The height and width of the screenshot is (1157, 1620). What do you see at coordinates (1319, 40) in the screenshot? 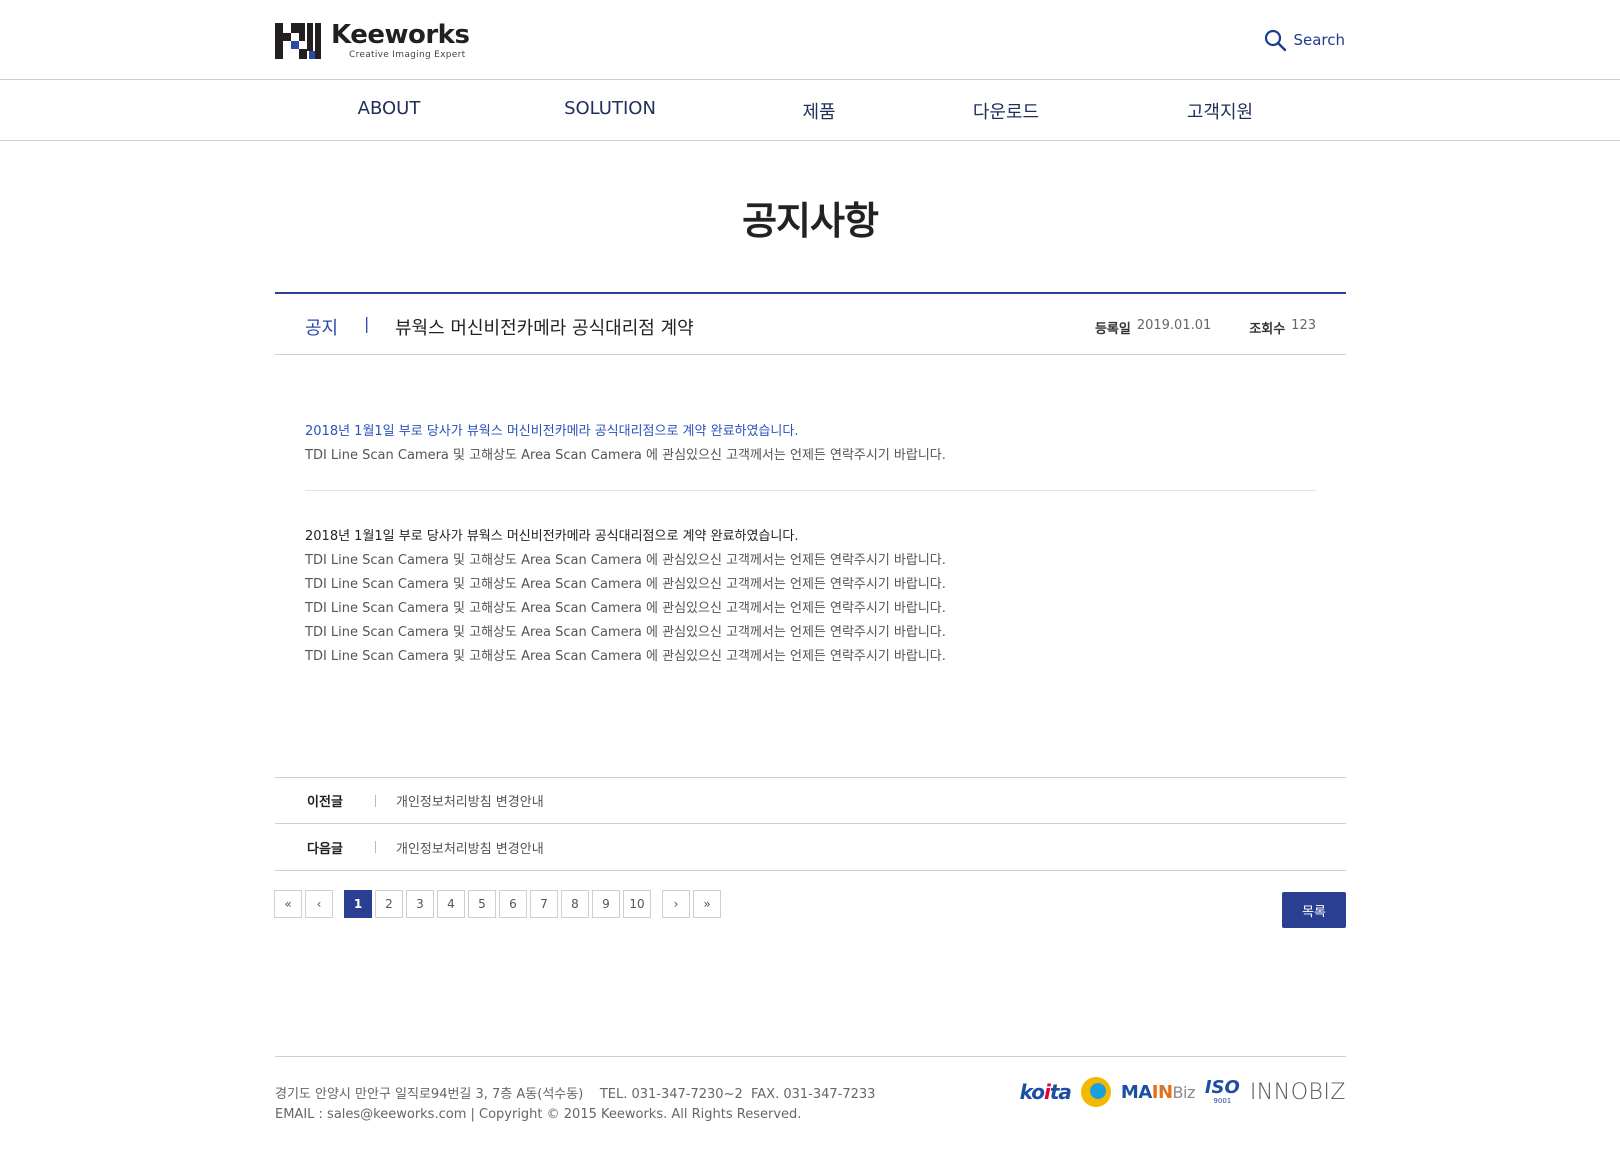
I see `search-label: Search` at bounding box center [1319, 40].